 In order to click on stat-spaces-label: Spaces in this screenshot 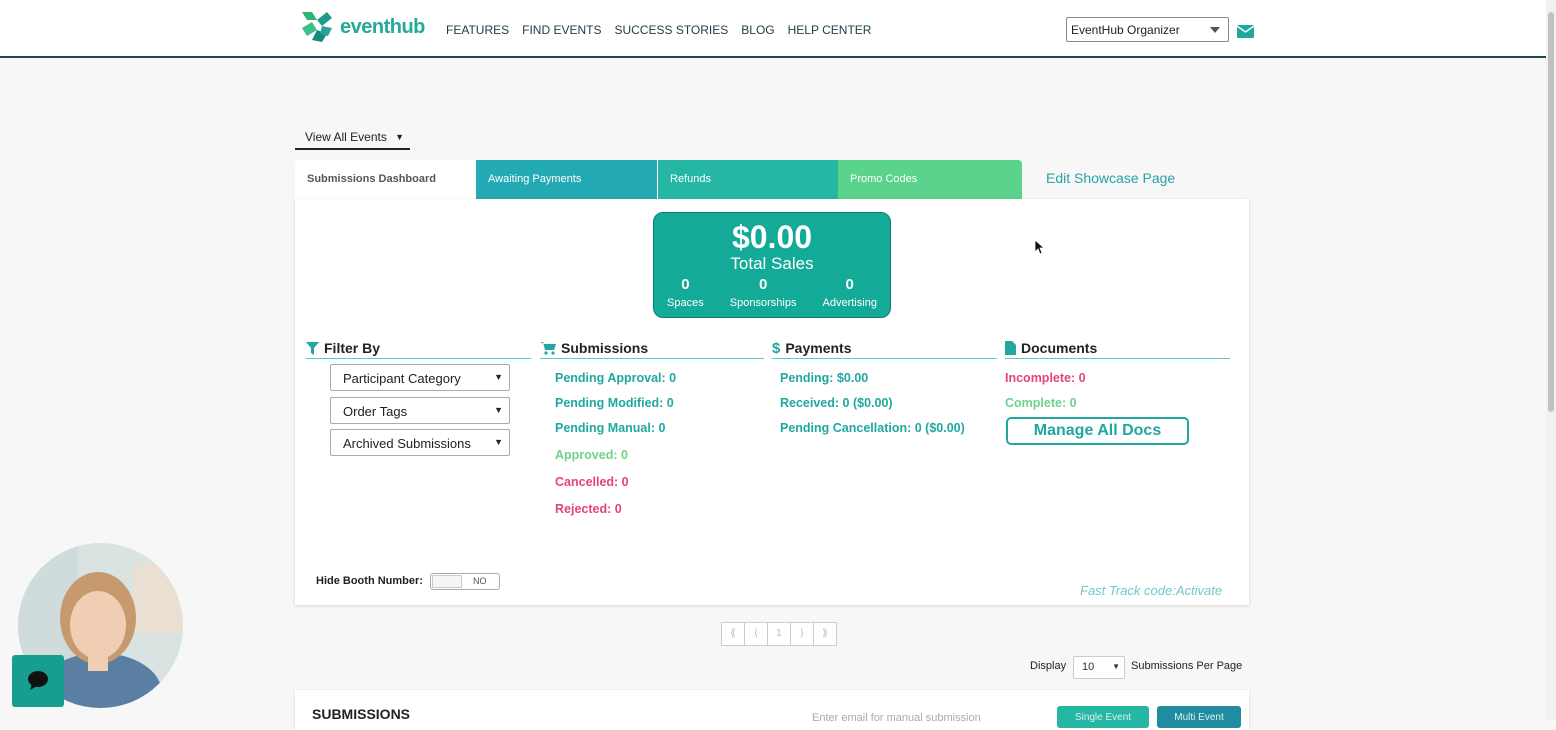, I will do `click(685, 303)`.